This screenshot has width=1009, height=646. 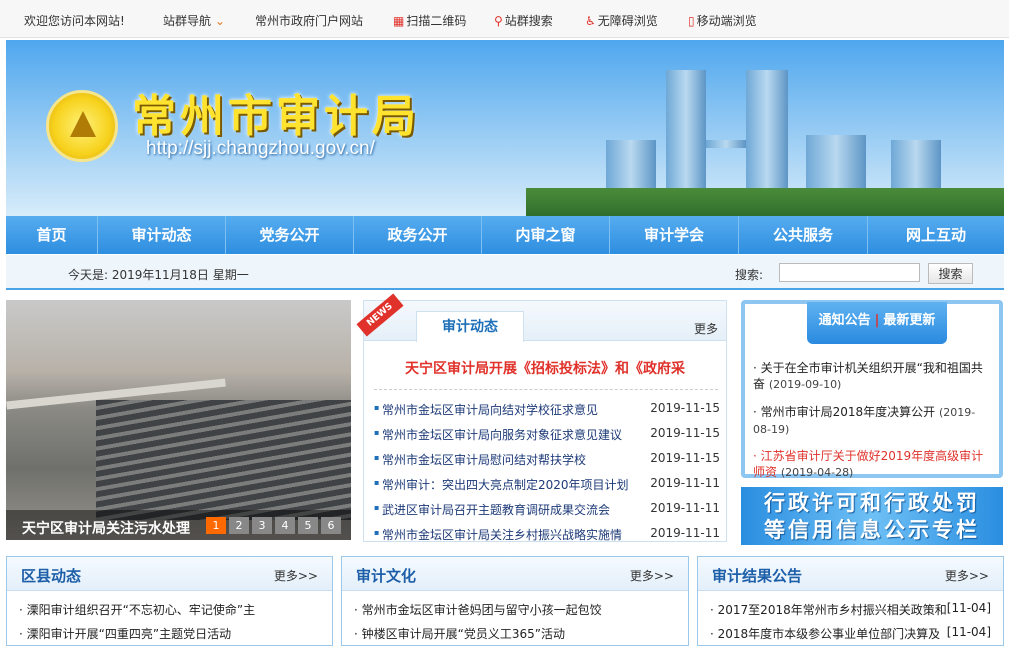 What do you see at coordinates (828, 609) in the screenshot?
I see `list-item: 2017至2018年常州市乡村振兴相关政策和` at bounding box center [828, 609].